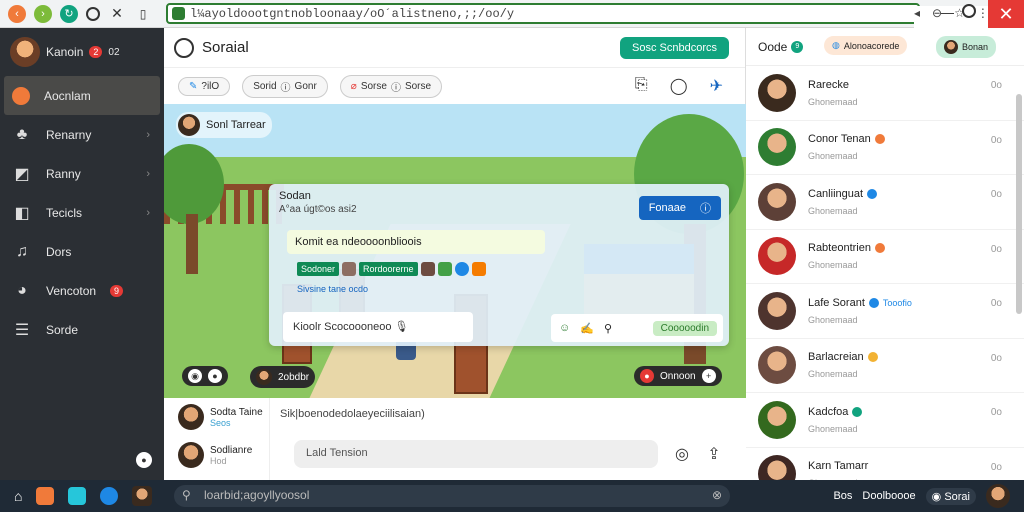 The image size is (1024, 512). I want to click on sidebar-item-label: Tecicls, so click(64, 212).